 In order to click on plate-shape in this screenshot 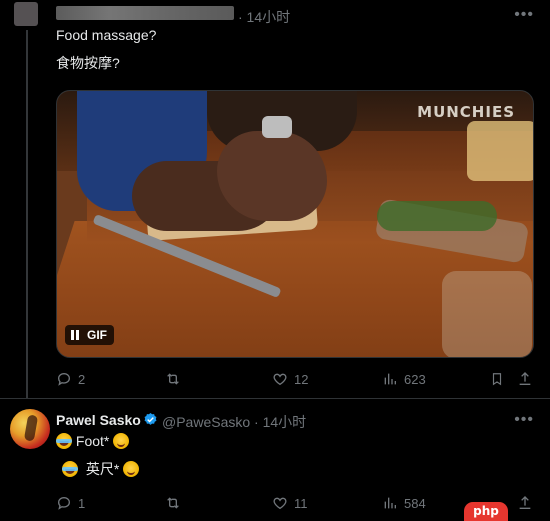, I will do `click(500, 151)`.